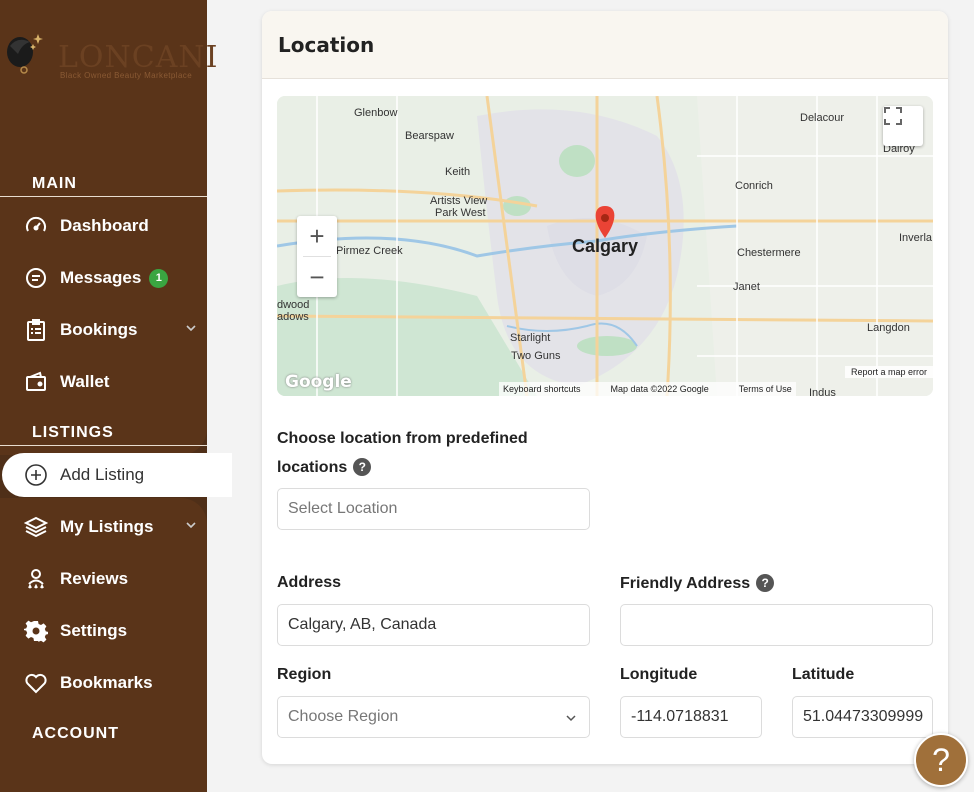  I want to click on sidebar-item-reviews: Reviews, so click(103, 579).